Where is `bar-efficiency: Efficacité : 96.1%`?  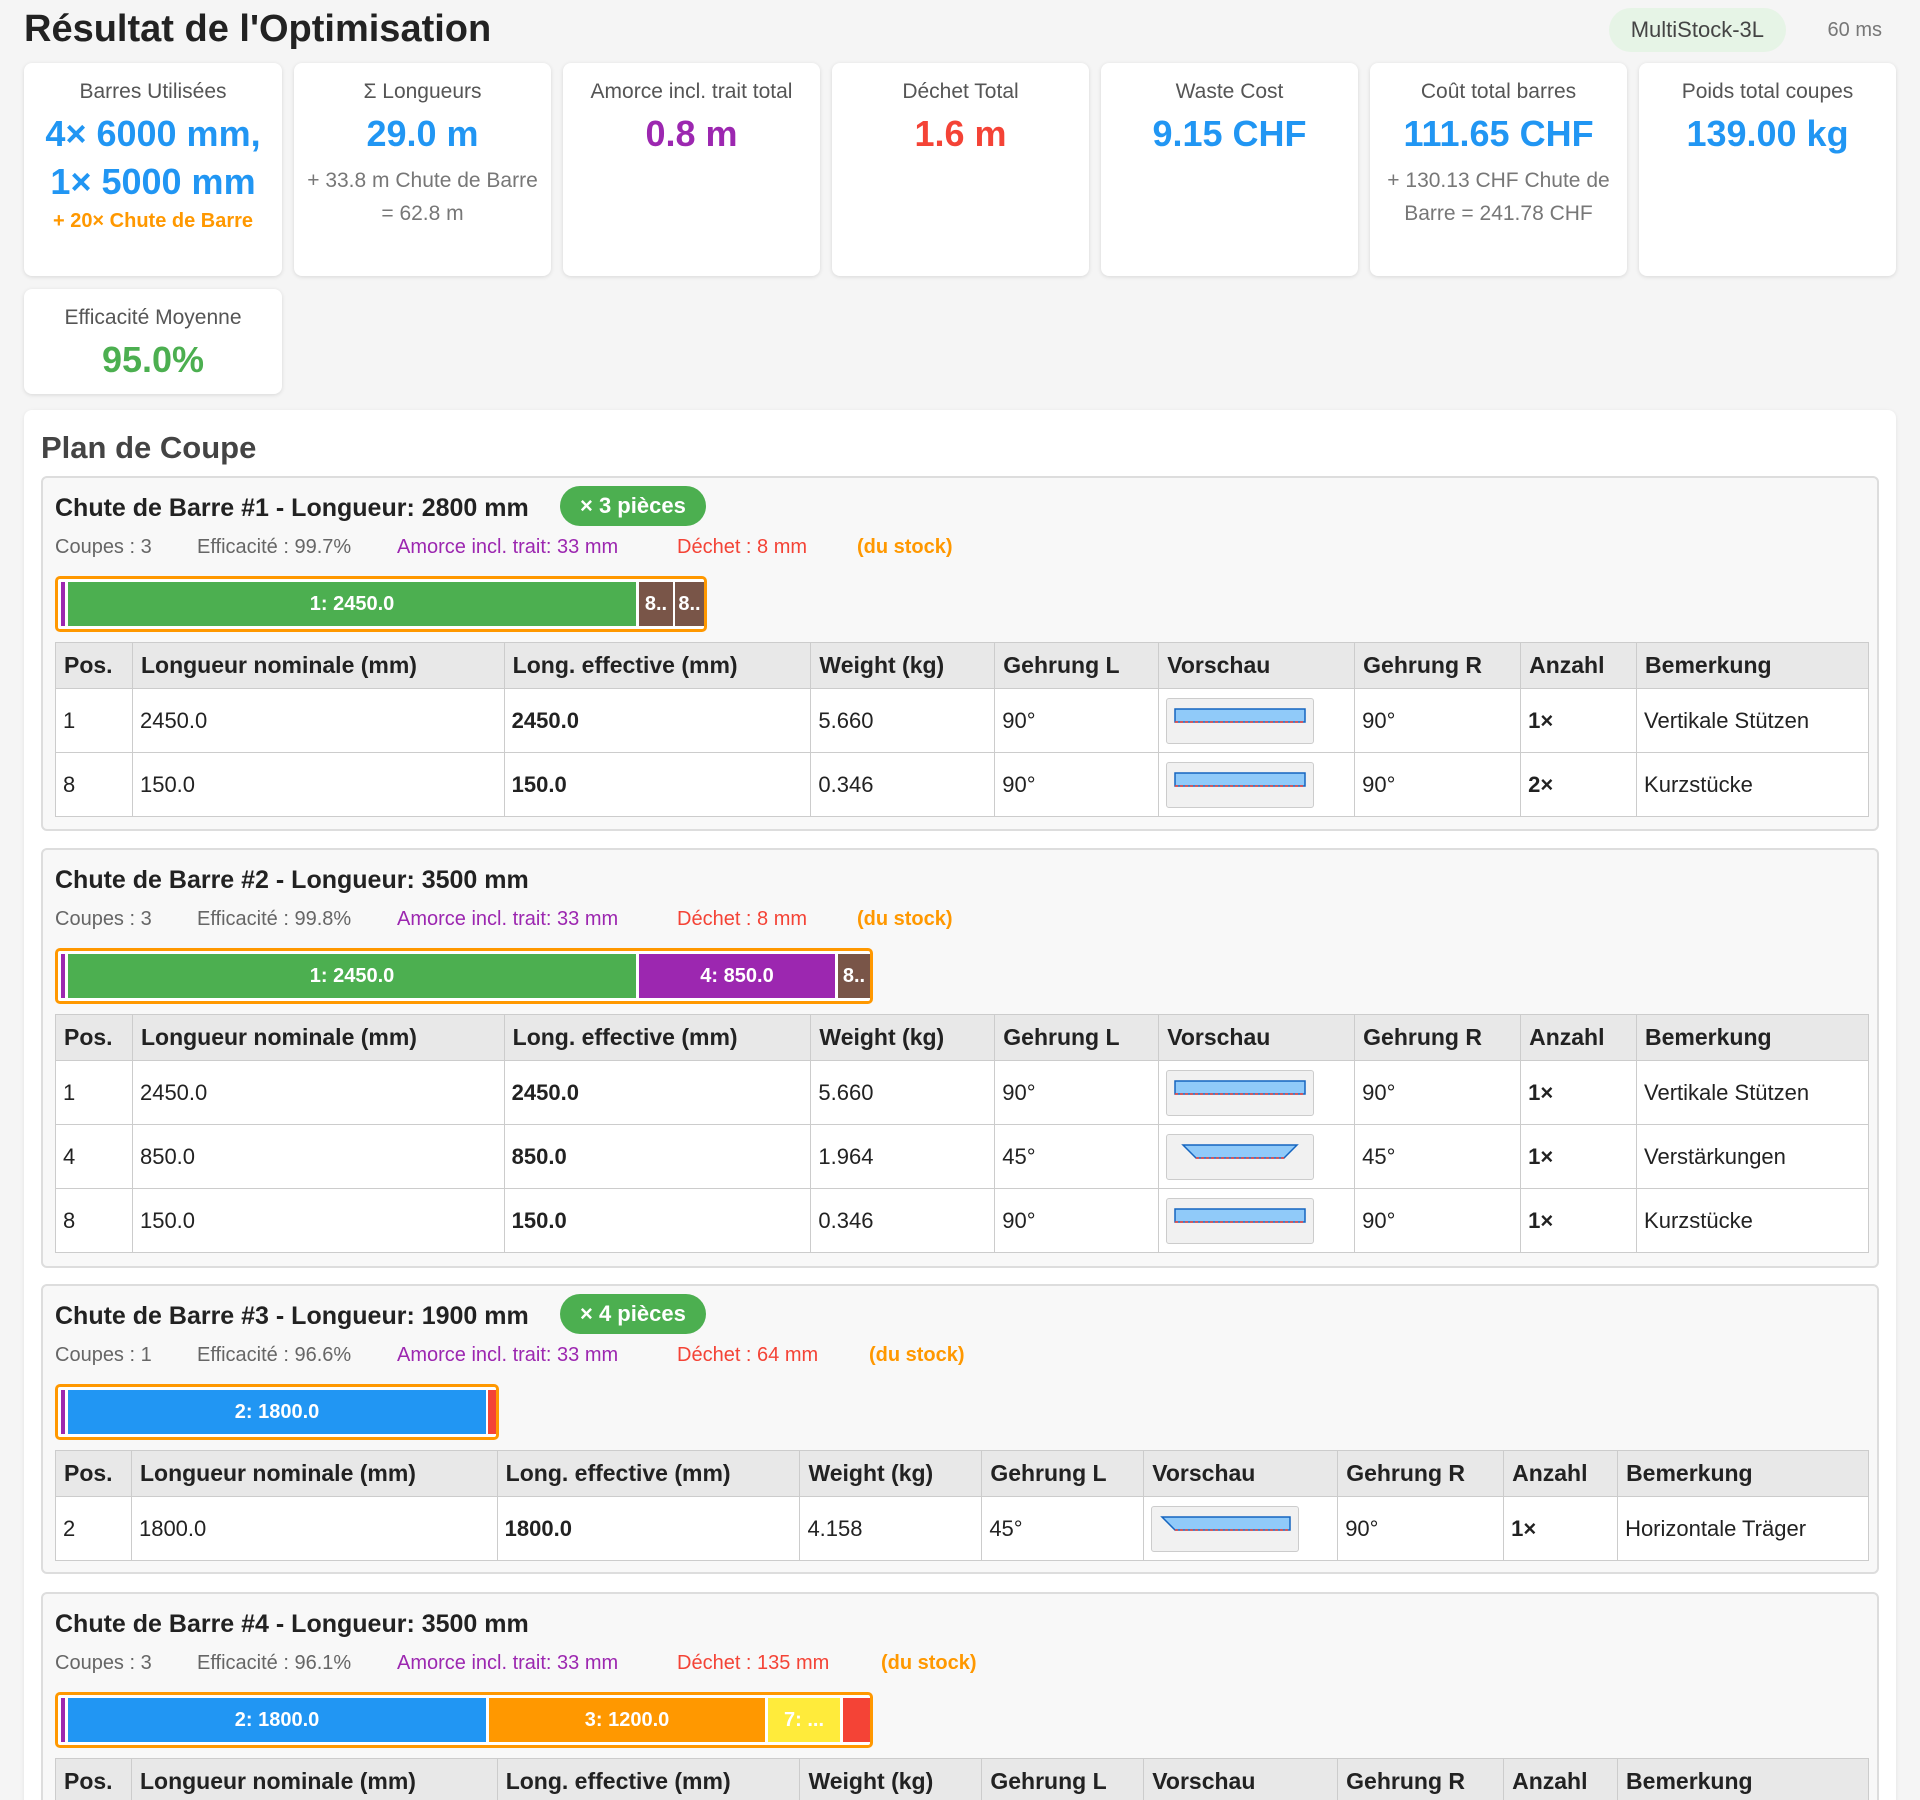 bar-efficiency: Efficacité : 96.1% is located at coordinates (274, 1663).